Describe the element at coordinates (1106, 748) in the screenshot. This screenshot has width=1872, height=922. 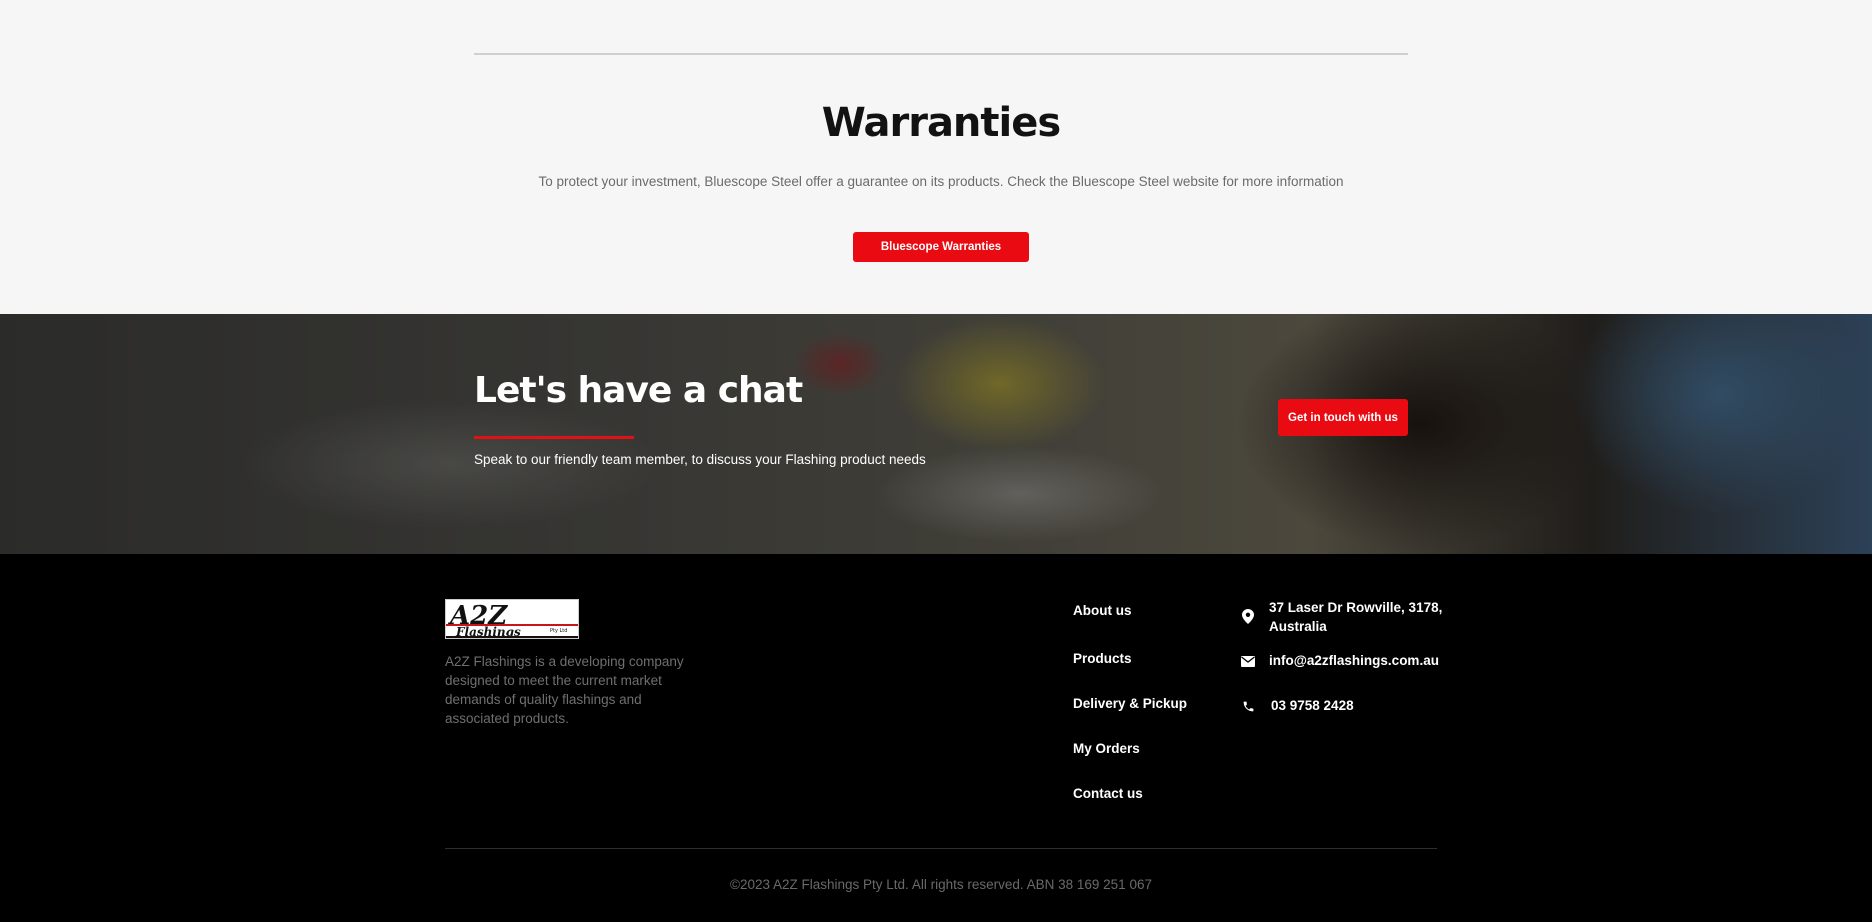
I see `footer-link-my-orders: My Orders` at that location.